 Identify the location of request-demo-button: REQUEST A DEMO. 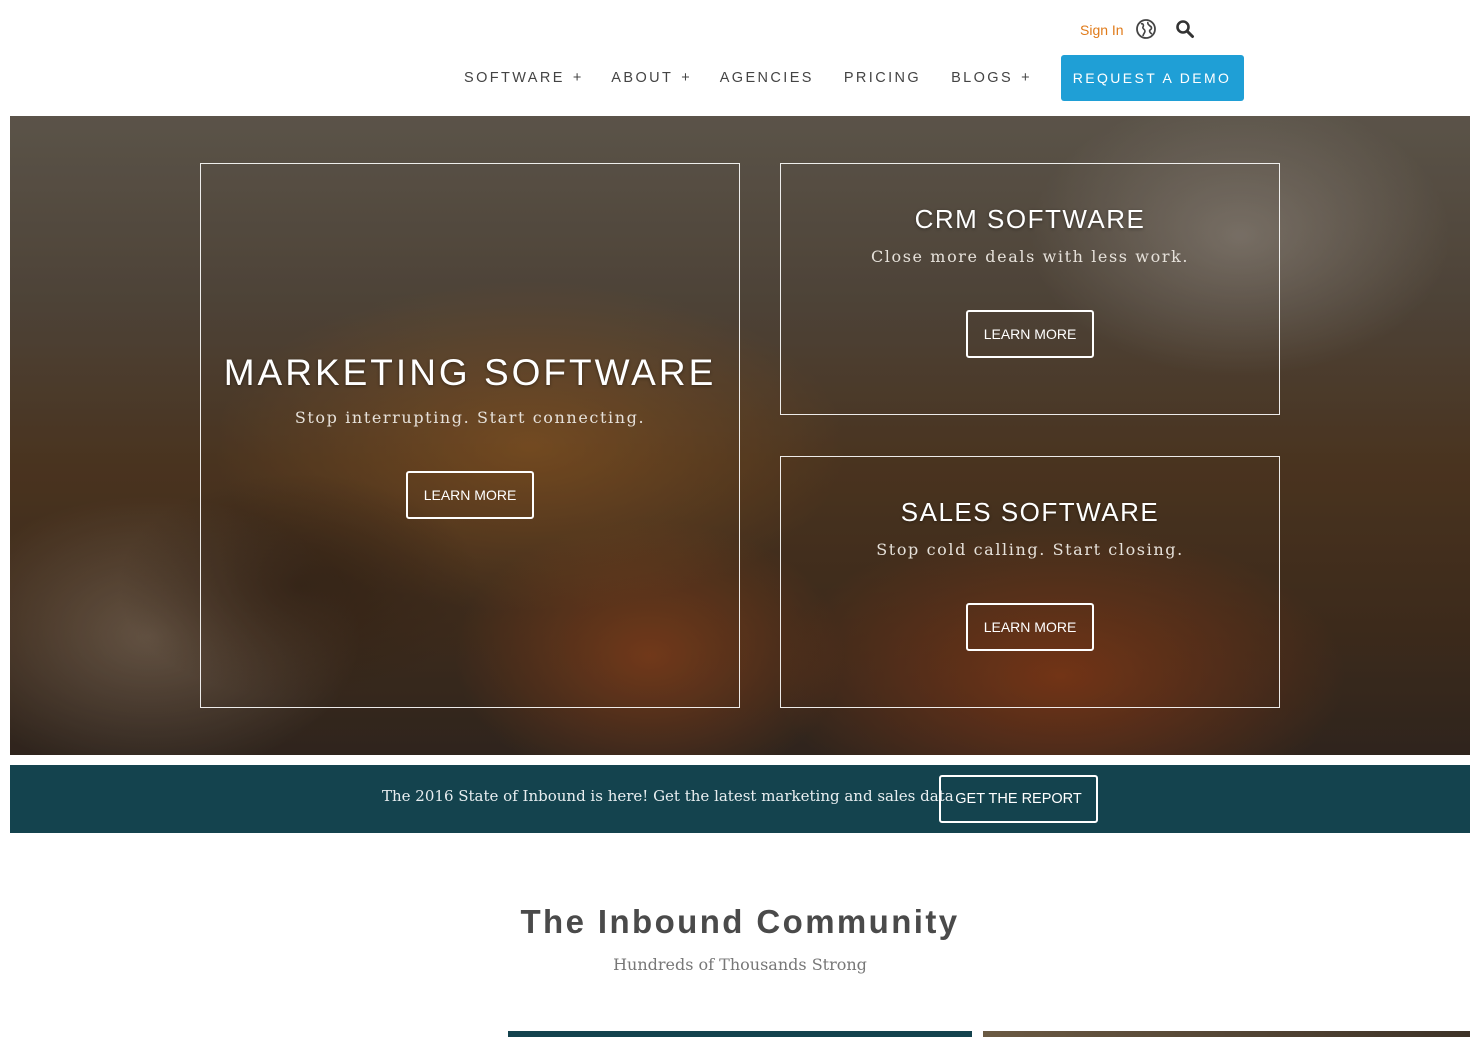
(1152, 78).